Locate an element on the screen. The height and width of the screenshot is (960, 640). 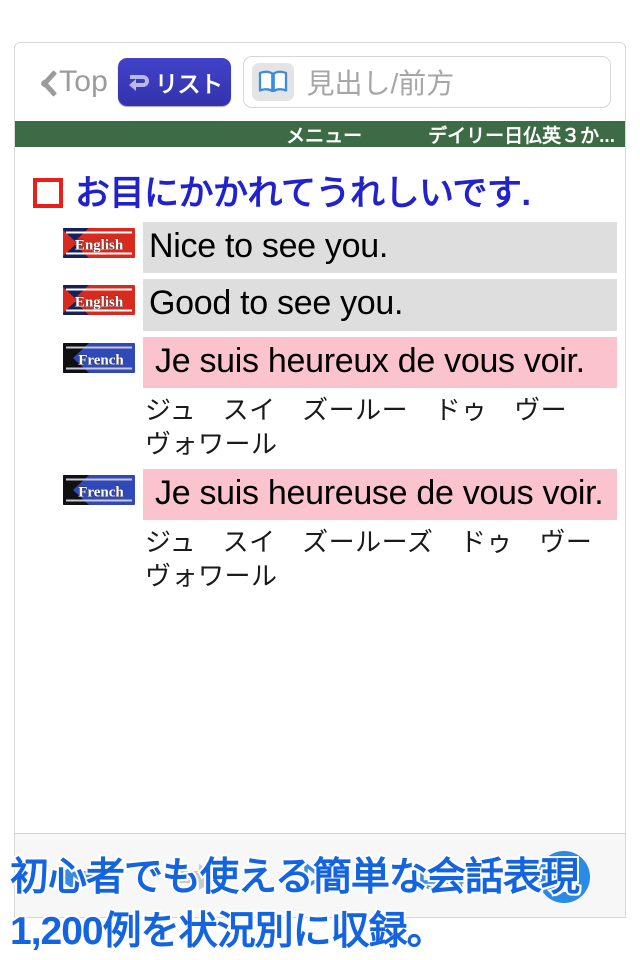
toolbar-bookmark-button is located at coordinates (320, 875).